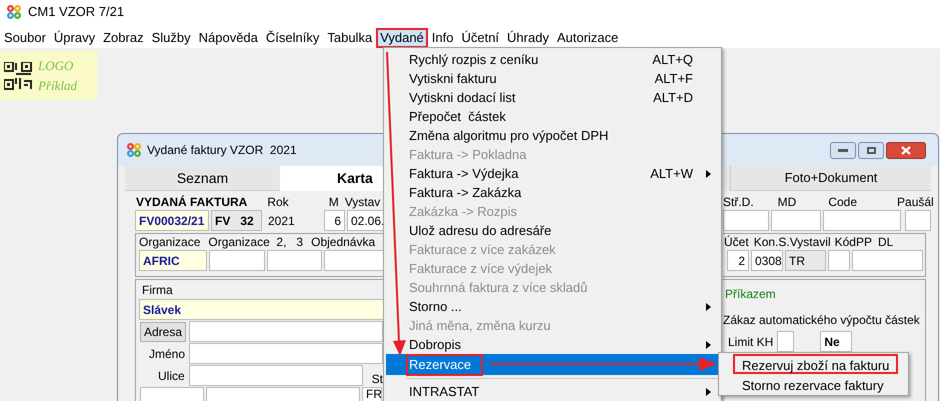 This screenshot has width=940, height=401. I want to click on menu-item: Soubor, so click(25, 38).